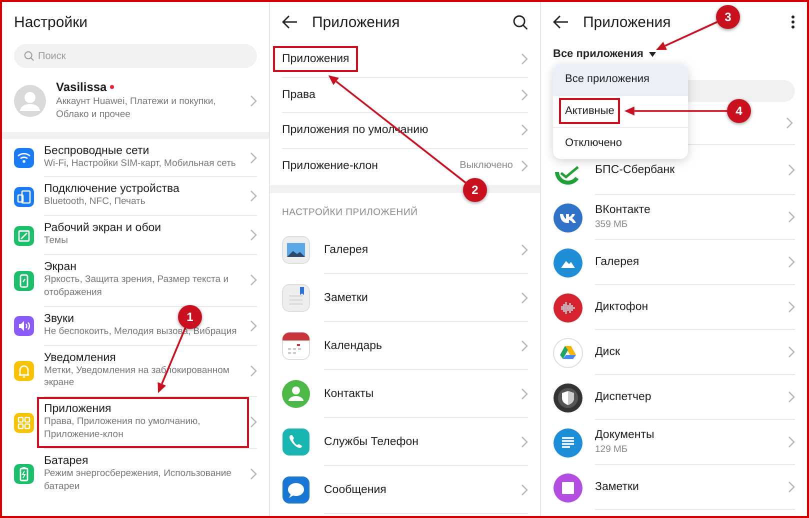 The image size is (809, 518). Describe the element at coordinates (123, 429) in the screenshot. I see `item-subtitle: Права, Приложения по умолчанию, Приложение-клон` at that location.